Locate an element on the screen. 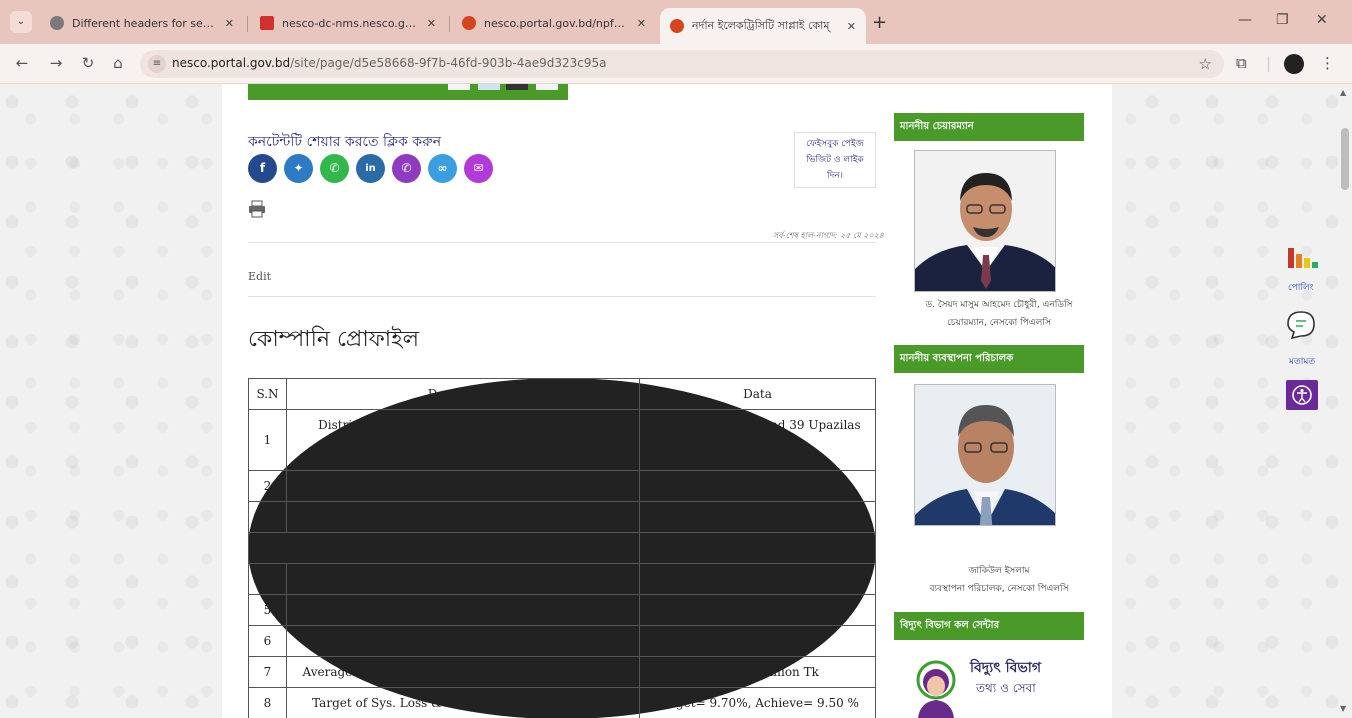 The image size is (1352, 718). page-scrollbar: ▲ ▼ is located at coordinates (1345, 401).